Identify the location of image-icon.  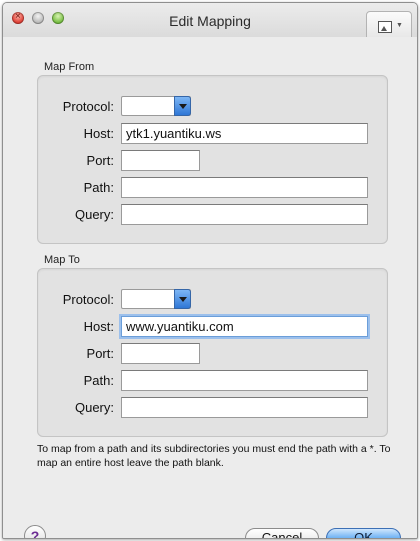
(385, 27).